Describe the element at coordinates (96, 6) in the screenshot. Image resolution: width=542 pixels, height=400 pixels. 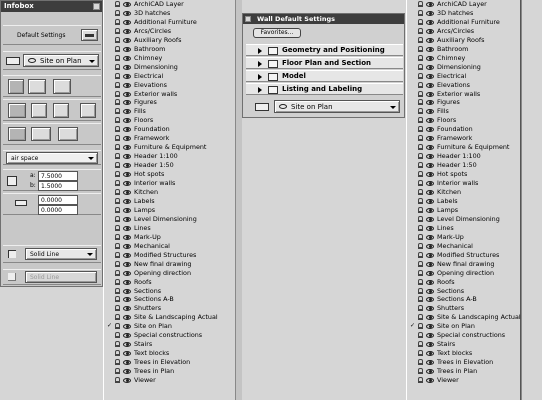
I see `close-icon` at that location.